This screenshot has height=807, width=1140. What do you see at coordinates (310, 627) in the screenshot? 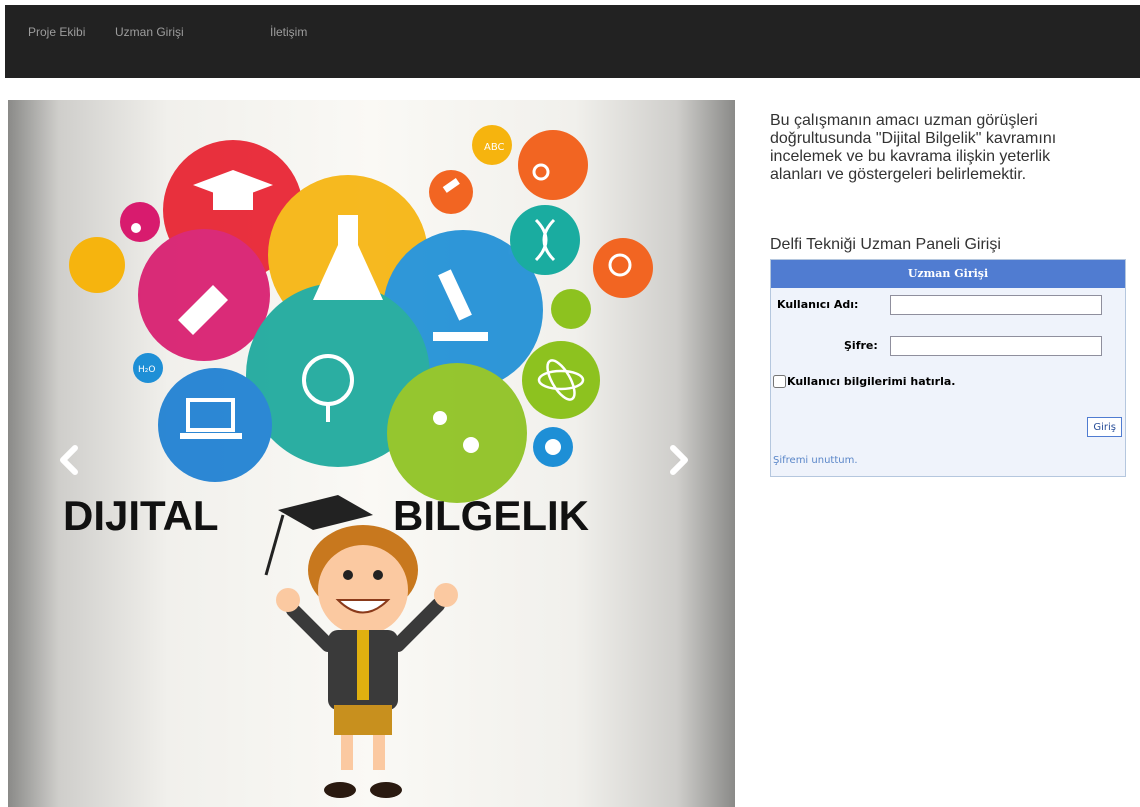
I see `boy-arm-left` at bounding box center [310, 627].